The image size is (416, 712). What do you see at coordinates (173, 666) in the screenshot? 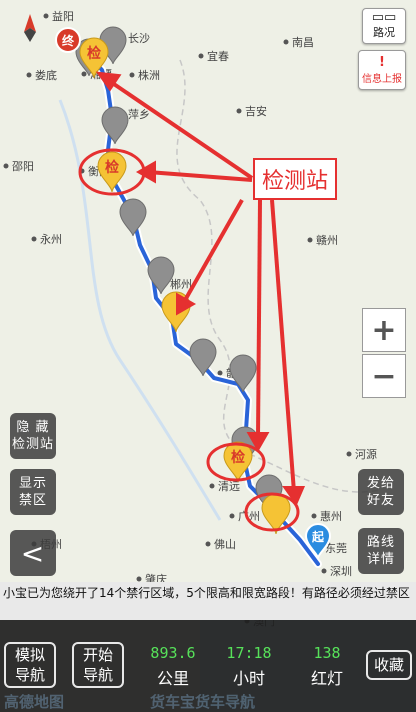
I see `distance-stat: 893.6 公里` at bounding box center [173, 666].